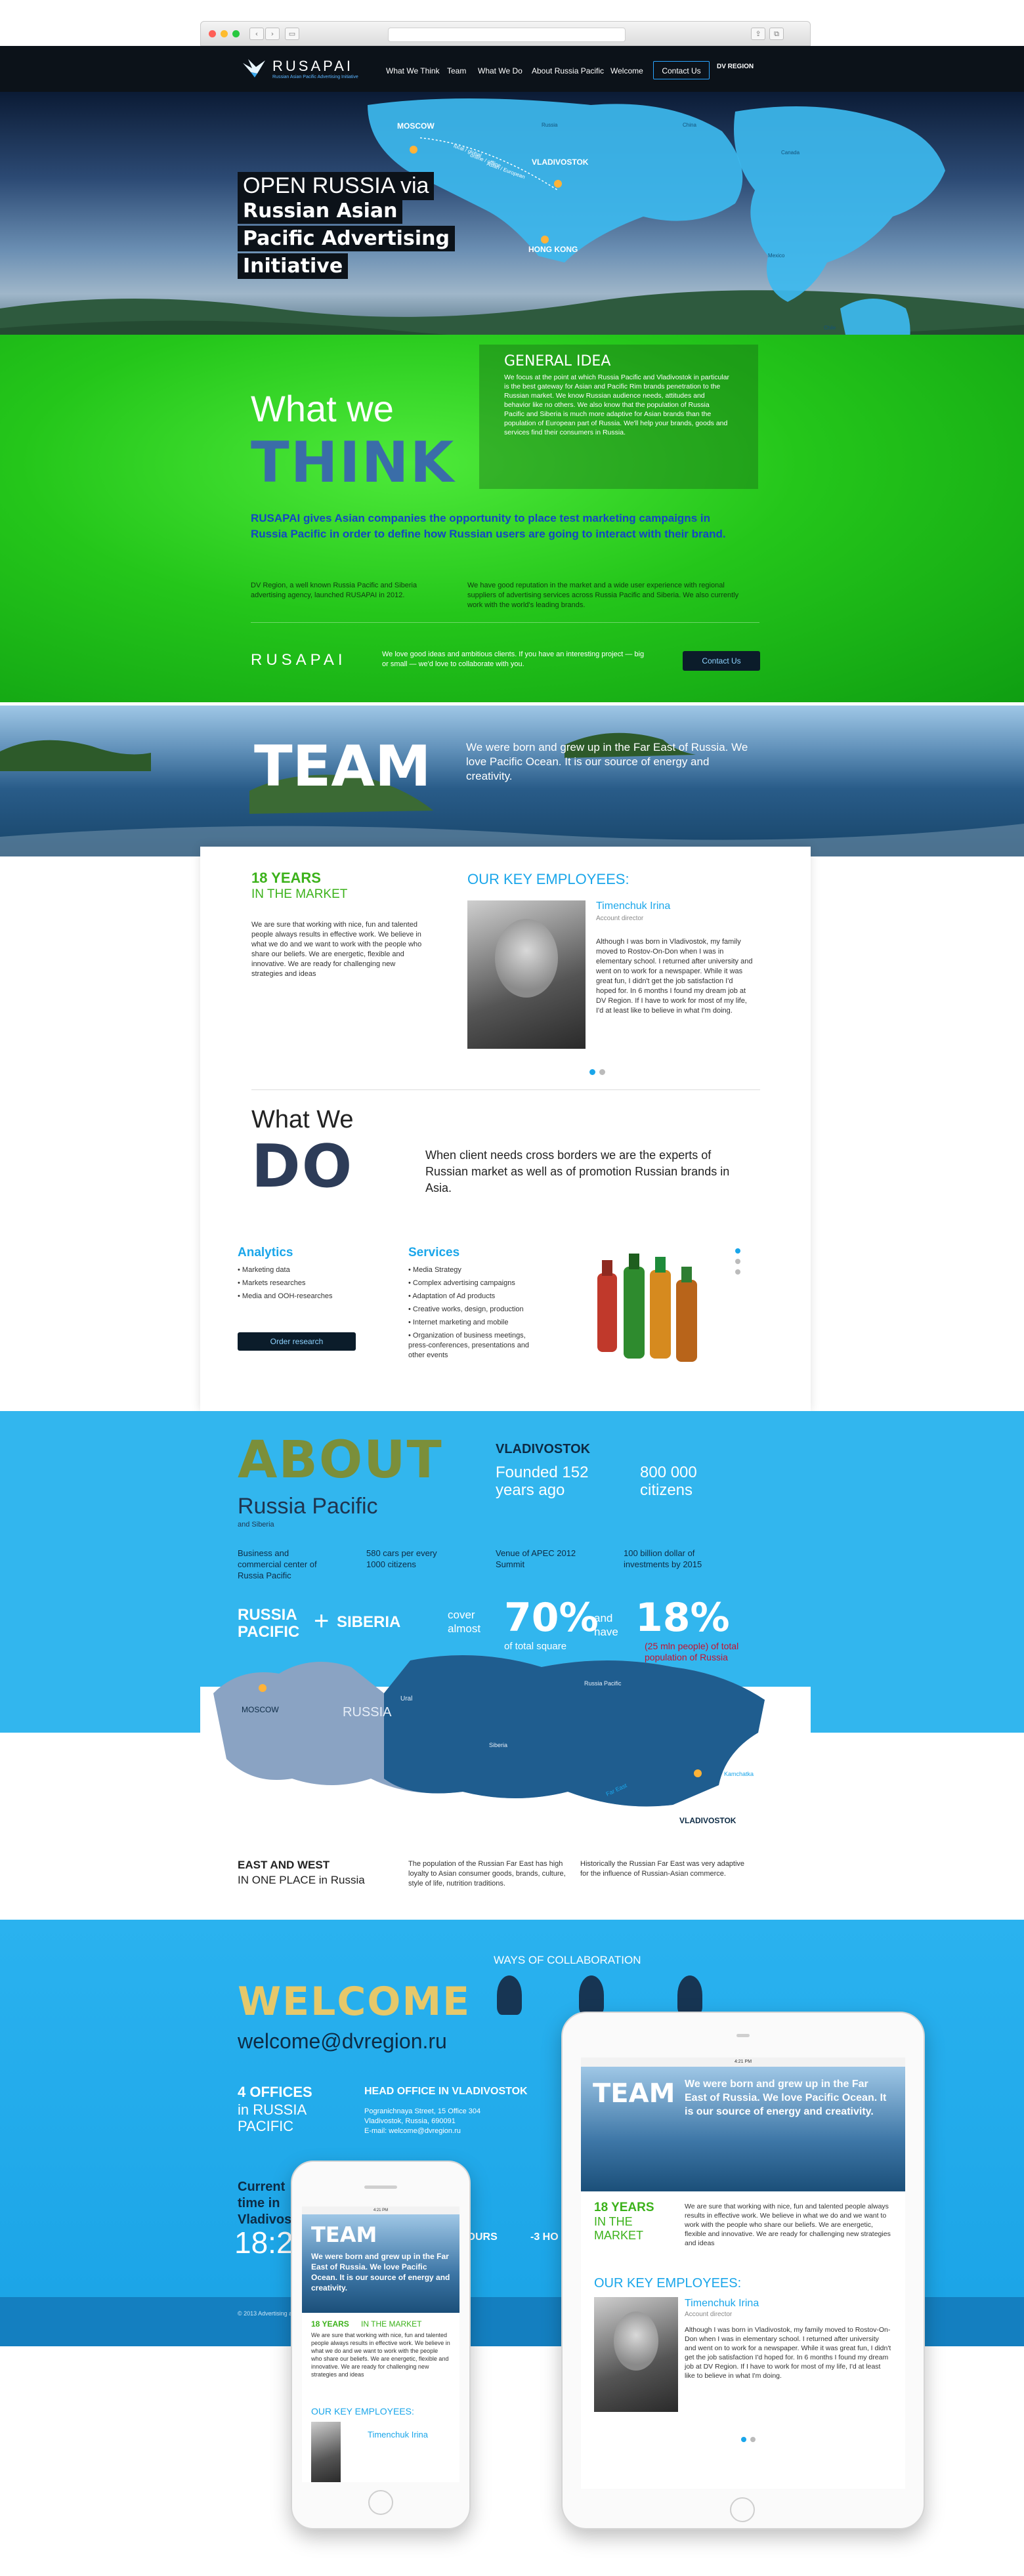  What do you see at coordinates (500, 70) in the screenshot?
I see `nav-what-we-do: What We Do` at bounding box center [500, 70].